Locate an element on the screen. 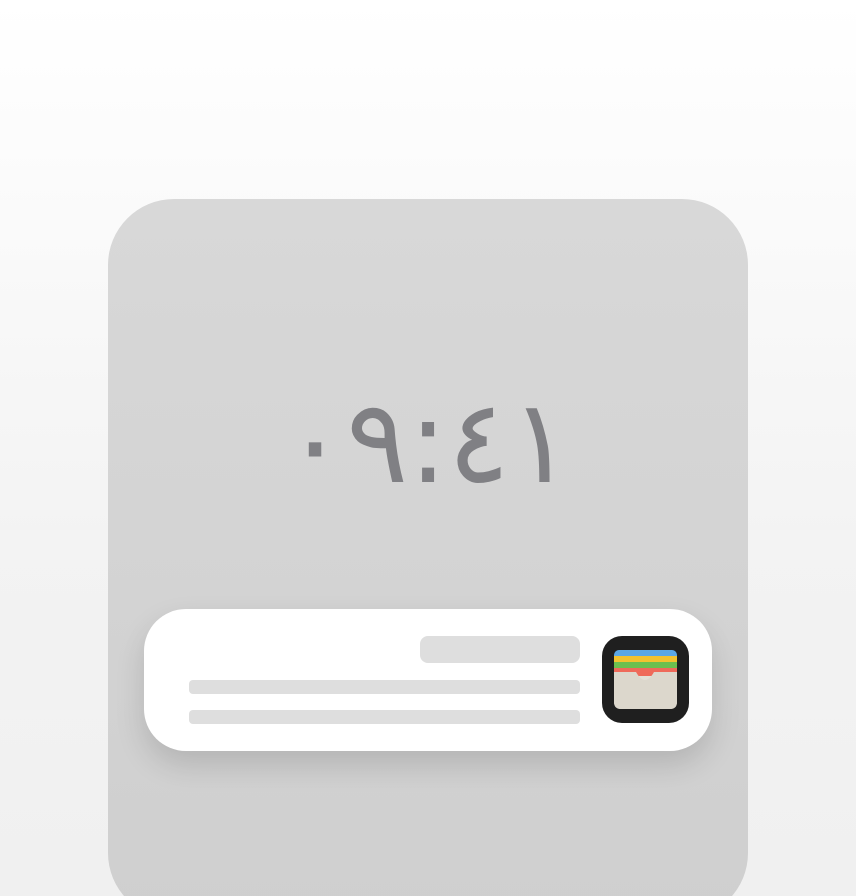 The width and height of the screenshot is (856, 896). lock-screen-clock: ٠٩:٤١ is located at coordinates (428, 442).